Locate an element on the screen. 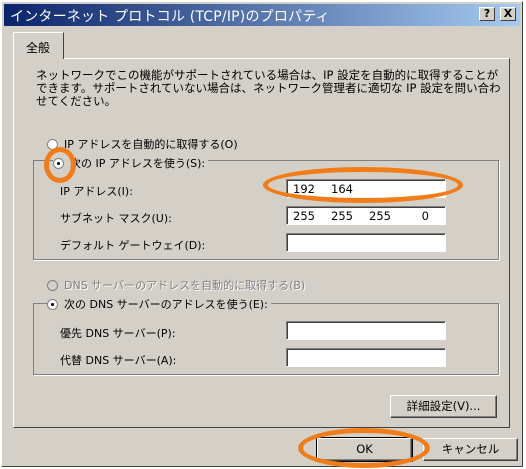 Image resolution: width=526 pixels, height=469 pixels. alternate-dns-label: 代替 DNS サーバー(A): is located at coordinates (118, 360).